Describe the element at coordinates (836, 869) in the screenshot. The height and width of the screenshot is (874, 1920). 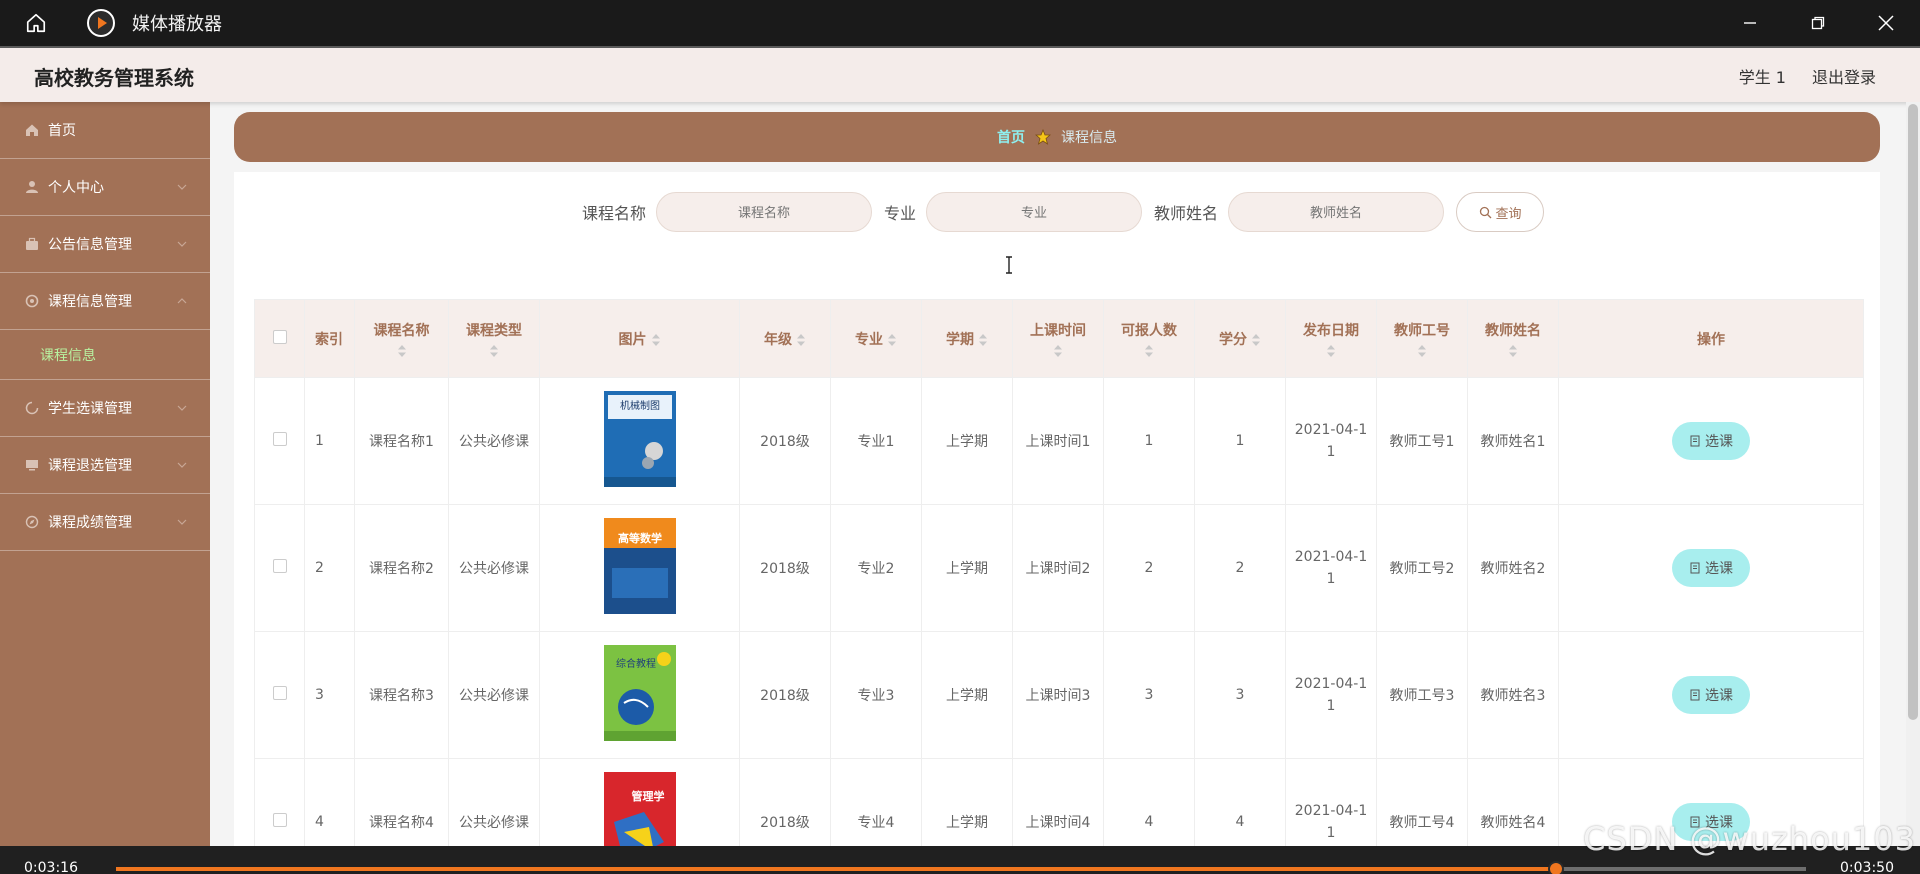
I see `seek-bar-progress` at that location.